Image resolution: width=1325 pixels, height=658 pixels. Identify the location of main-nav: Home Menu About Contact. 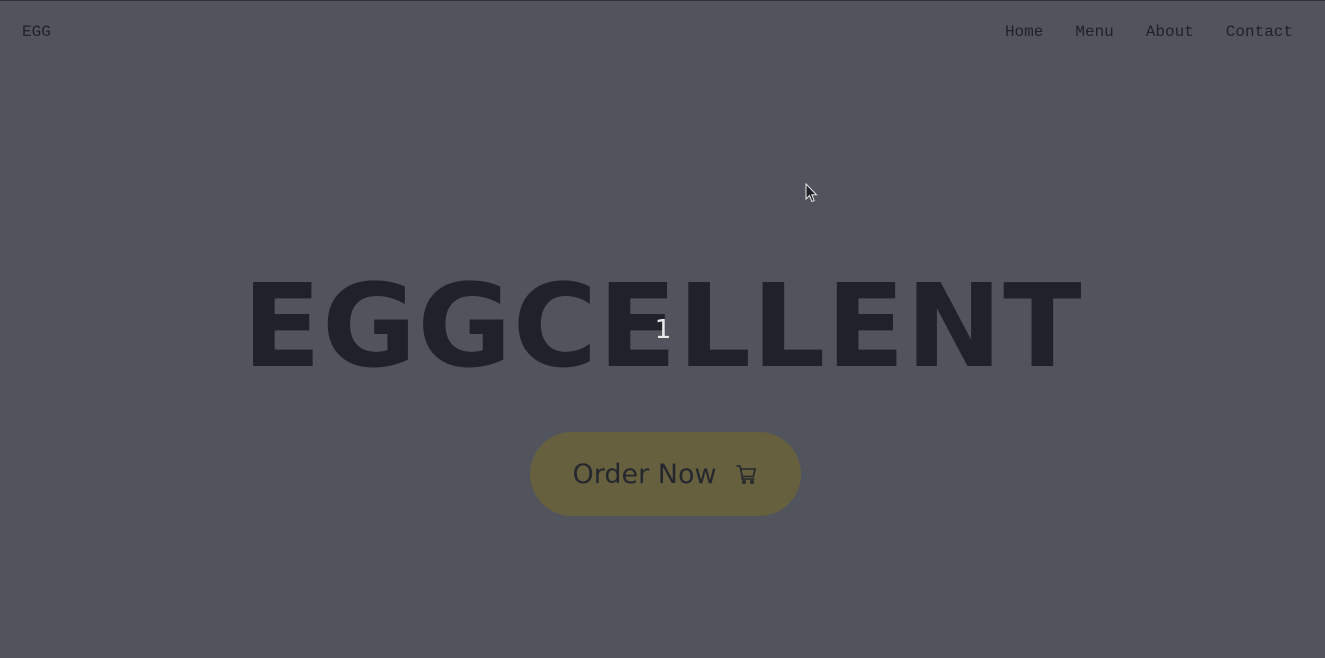
(1149, 32).